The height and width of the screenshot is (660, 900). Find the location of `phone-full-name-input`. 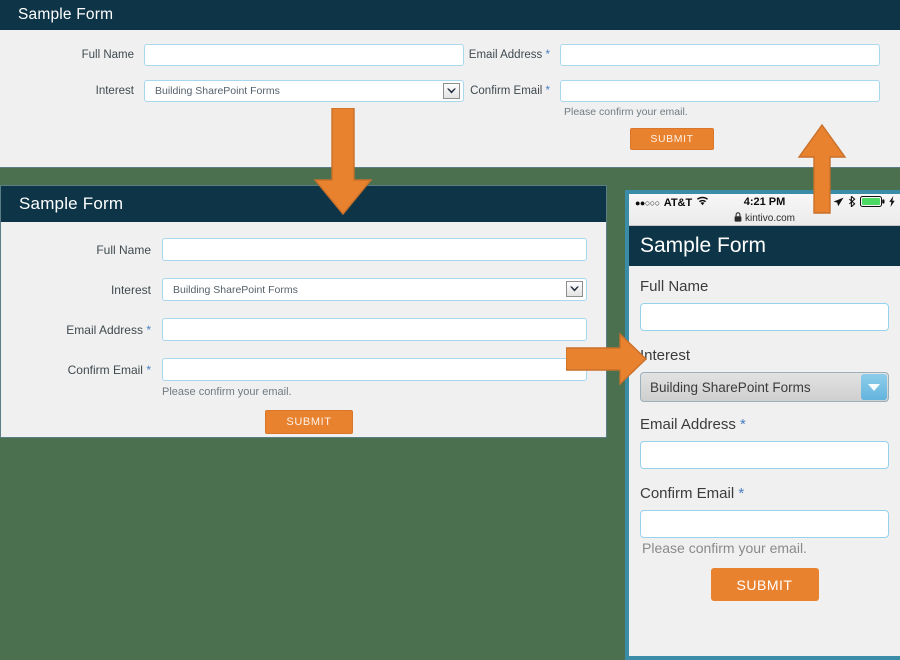

phone-full-name-input is located at coordinates (764, 317).